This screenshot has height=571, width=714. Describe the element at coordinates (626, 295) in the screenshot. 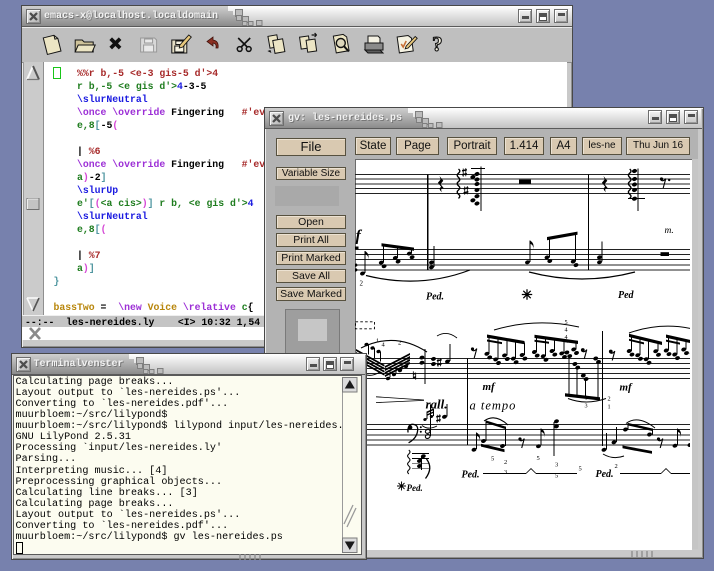

I see `svg-text: Ped` at that location.